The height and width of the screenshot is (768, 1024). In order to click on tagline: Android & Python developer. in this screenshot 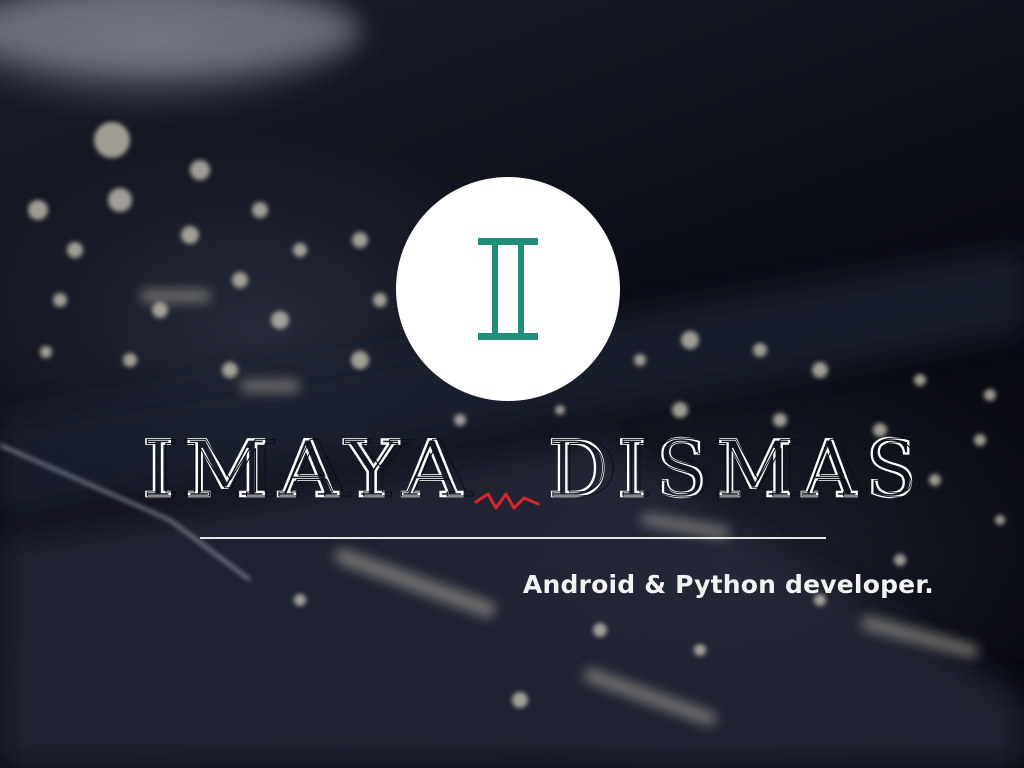, I will do `click(728, 584)`.